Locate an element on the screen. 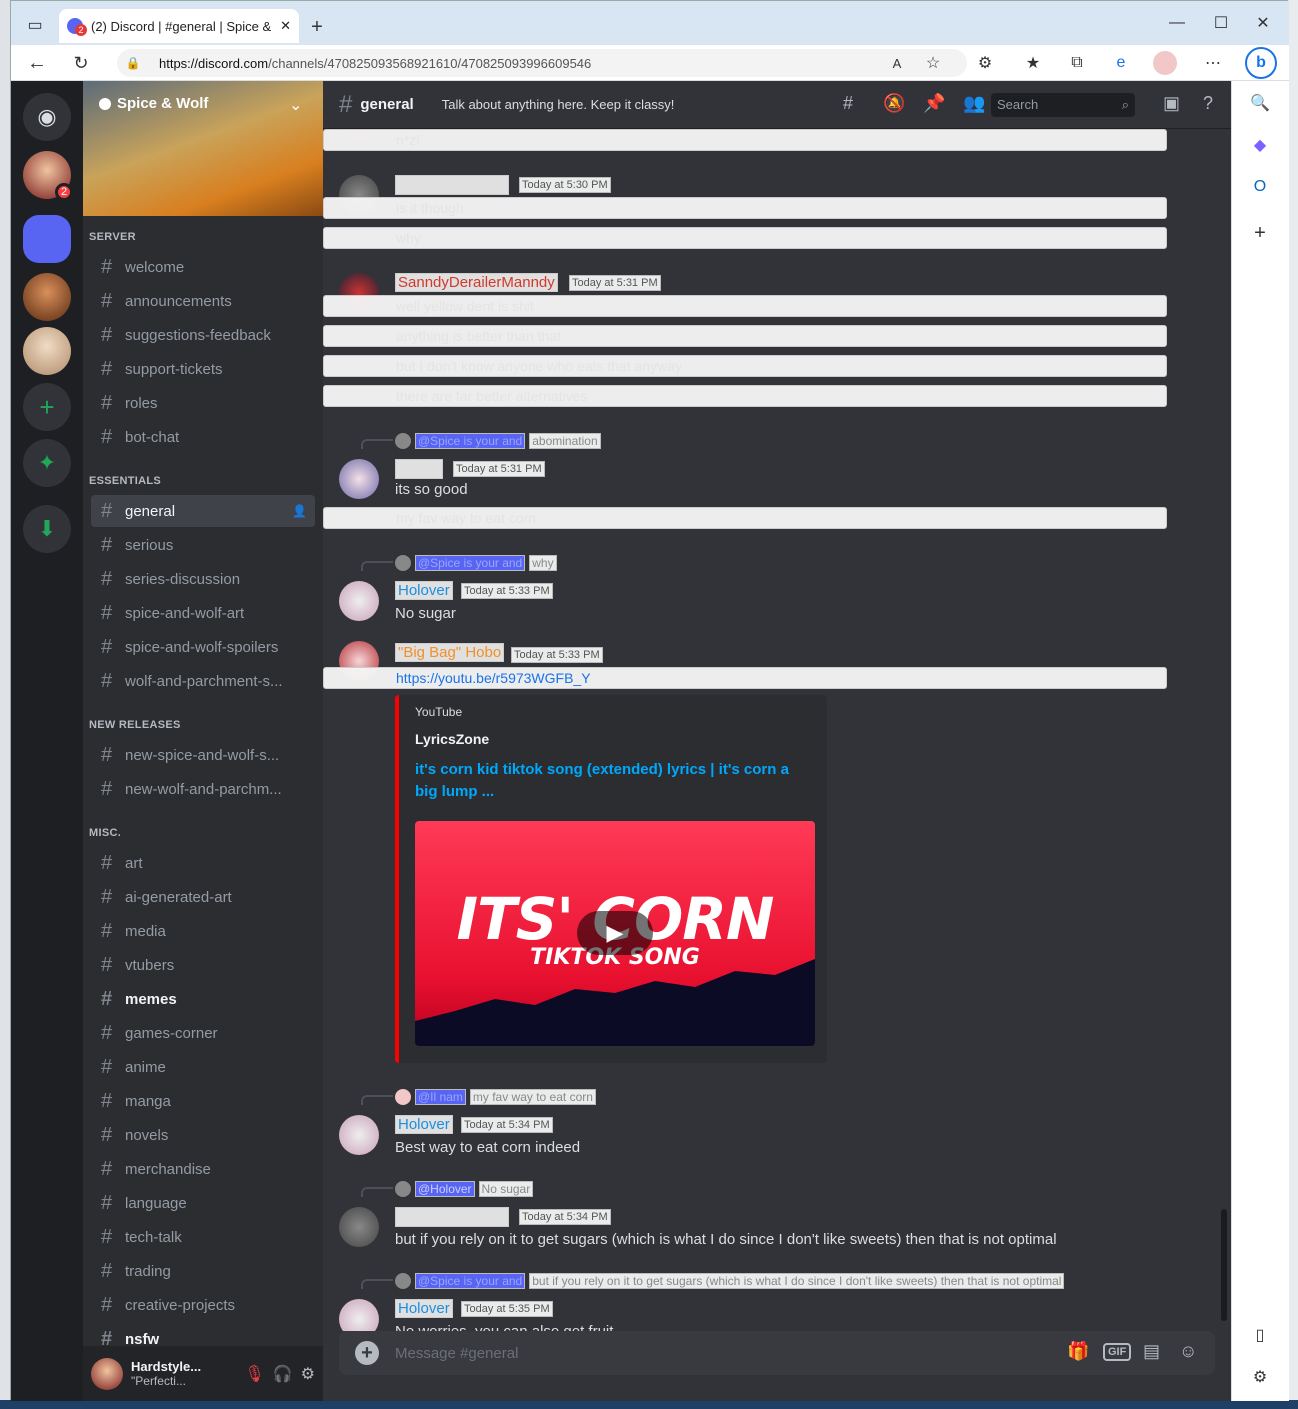 This screenshot has width=1298, height=1409. pin-icon: 📌 is located at coordinates (934, 103).